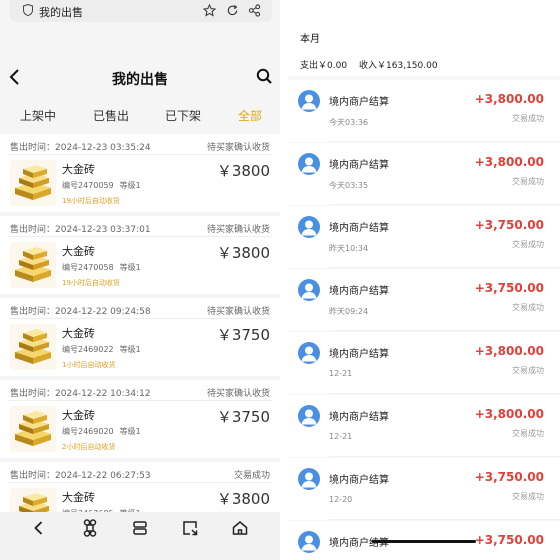 This screenshot has width=560, height=560. What do you see at coordinates (424, 237) in the screenshot?
I see `transaction-row: 境内商户结算 昨天10:34 +3,750.00 交易成功` at bounding box center [424, 237].